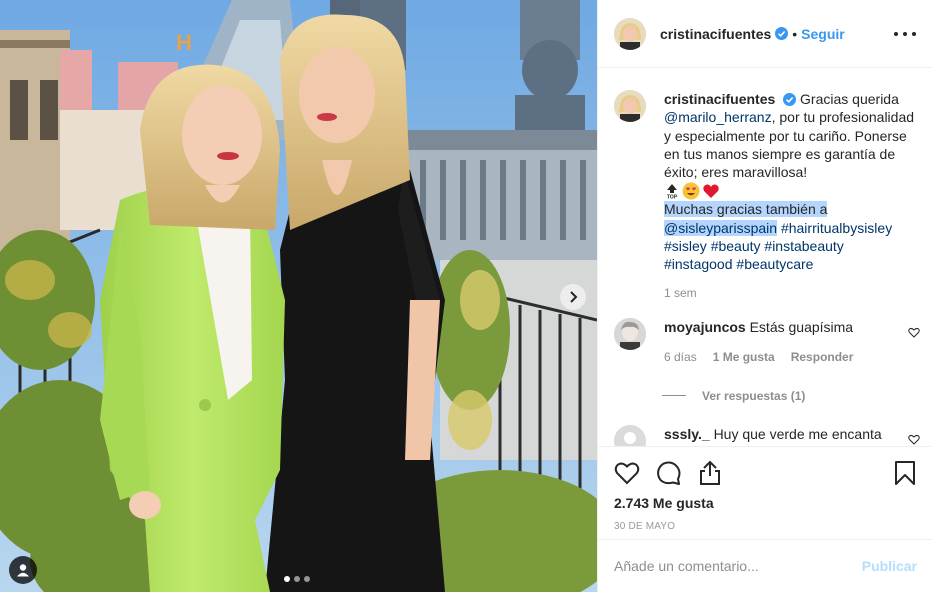 This screenshot has height=592, width=932. What do you see at coordinates (711, 191) in the screenshot?
I see `red-heart-icon` at bounding box center [711, 191].